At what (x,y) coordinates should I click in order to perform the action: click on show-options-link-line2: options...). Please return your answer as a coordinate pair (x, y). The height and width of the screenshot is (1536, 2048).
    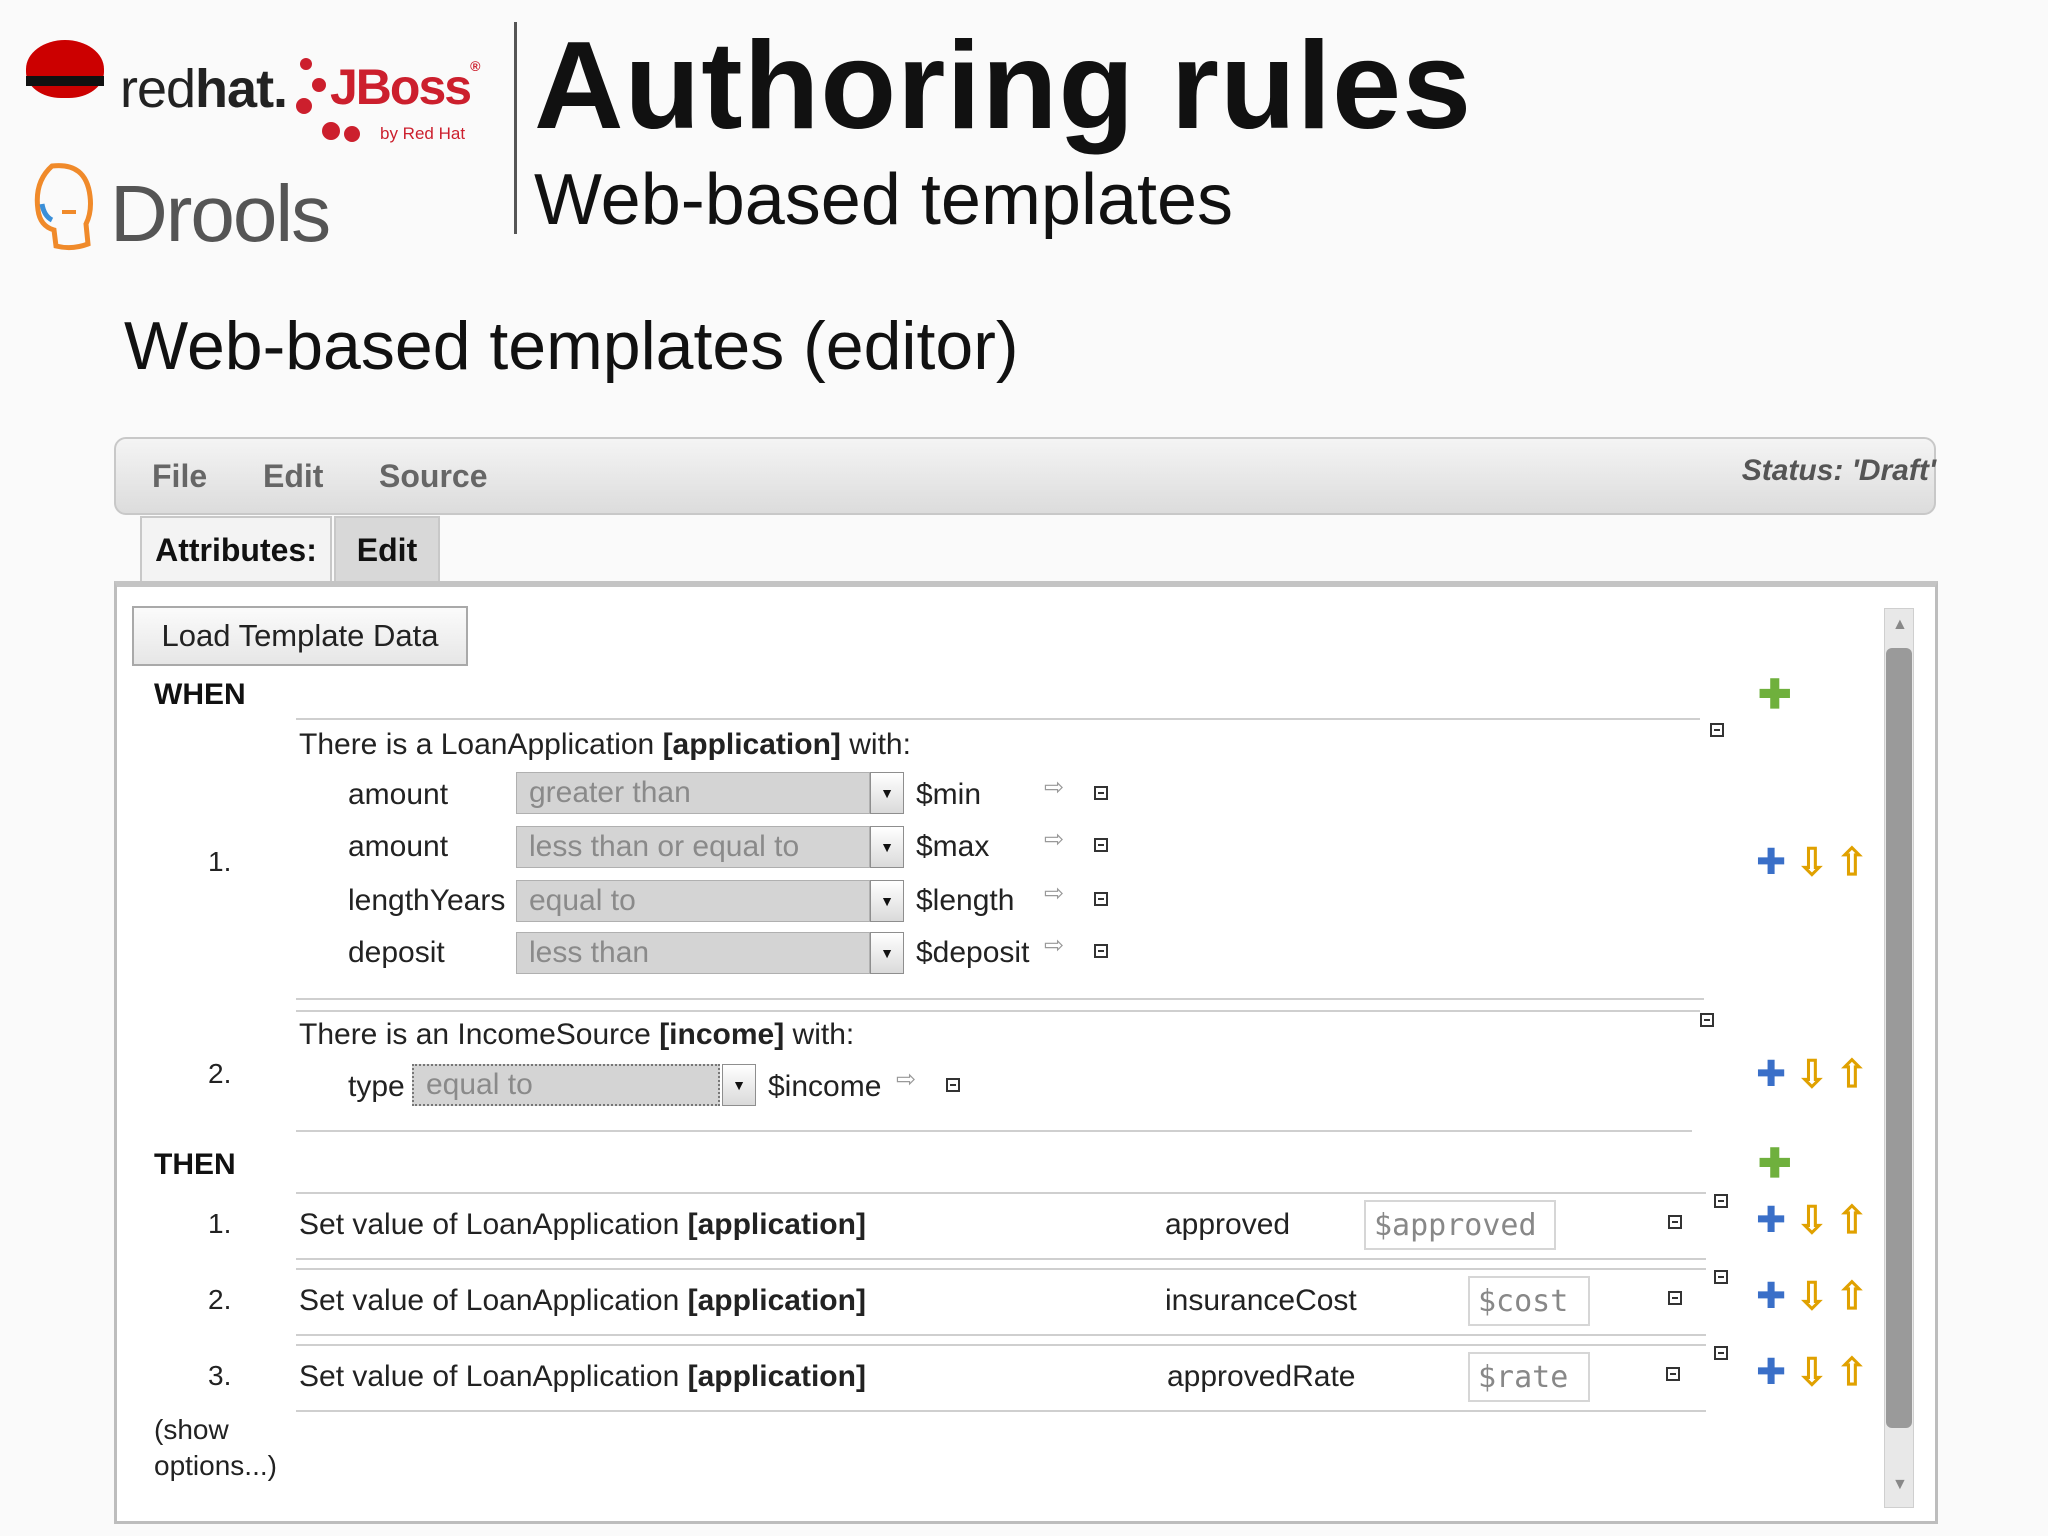
    Looking at the image, I should click on (215, 1466).